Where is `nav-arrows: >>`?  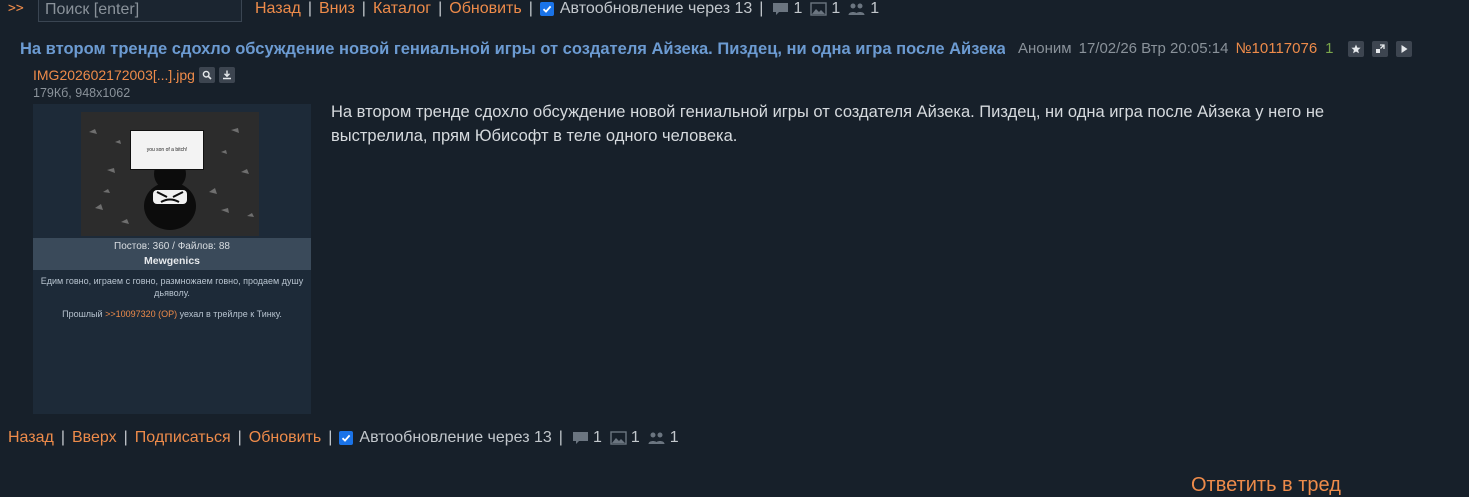 nav-arrows: >> is located at coordinates (16, 8).